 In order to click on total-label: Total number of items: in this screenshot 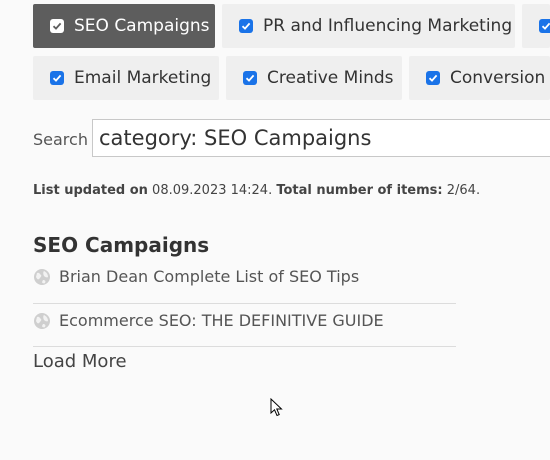, I will do `click(359, 190)`.